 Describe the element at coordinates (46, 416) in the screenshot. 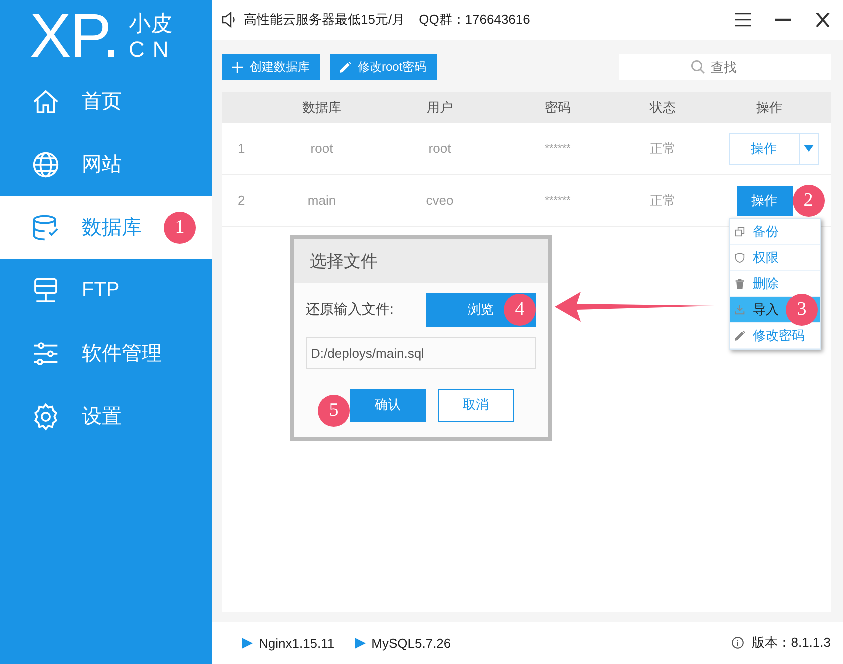

I see `settings-icon` at that location.